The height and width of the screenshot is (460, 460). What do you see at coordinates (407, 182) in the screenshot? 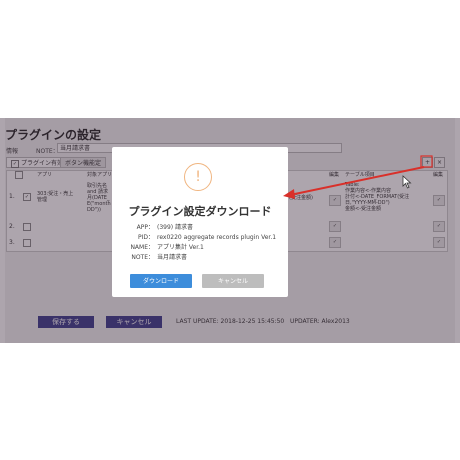
I see `mouse-pointer-icon` at bounding box center [407, 182].